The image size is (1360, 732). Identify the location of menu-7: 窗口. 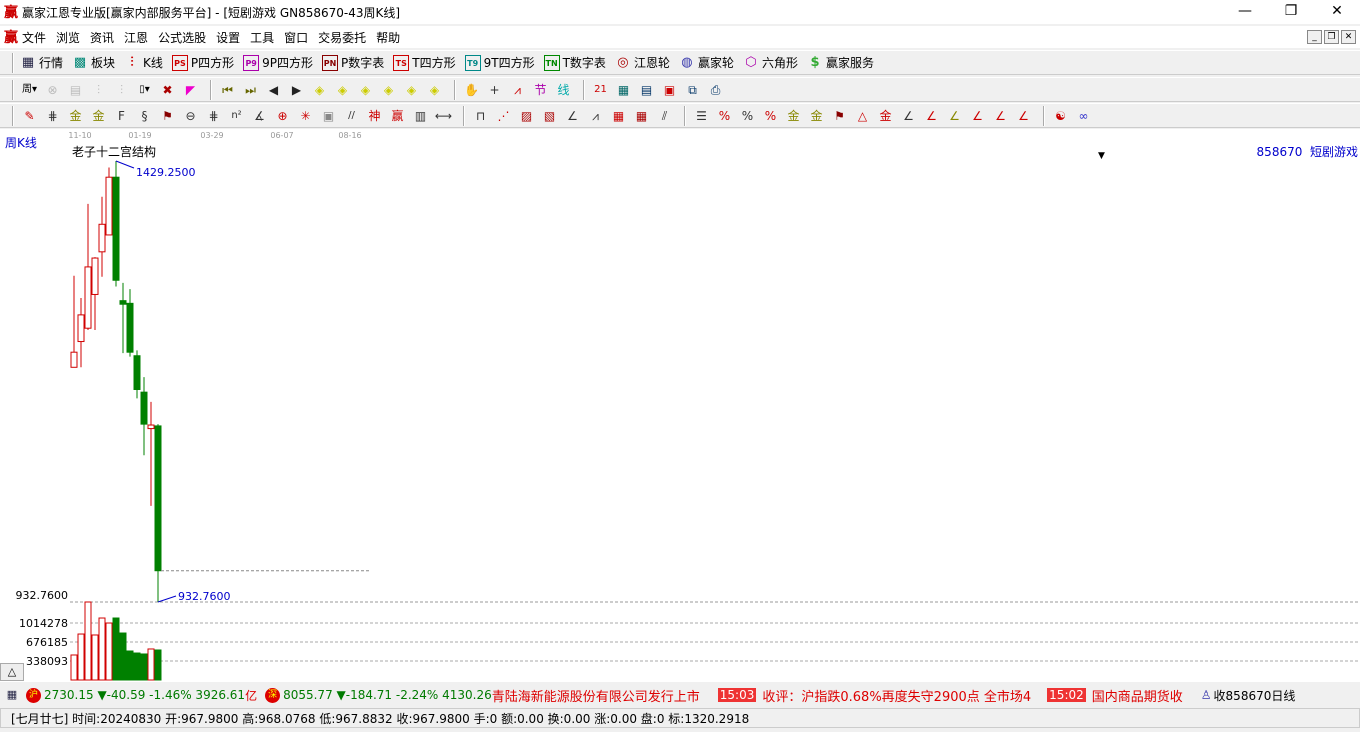
(296, 37).